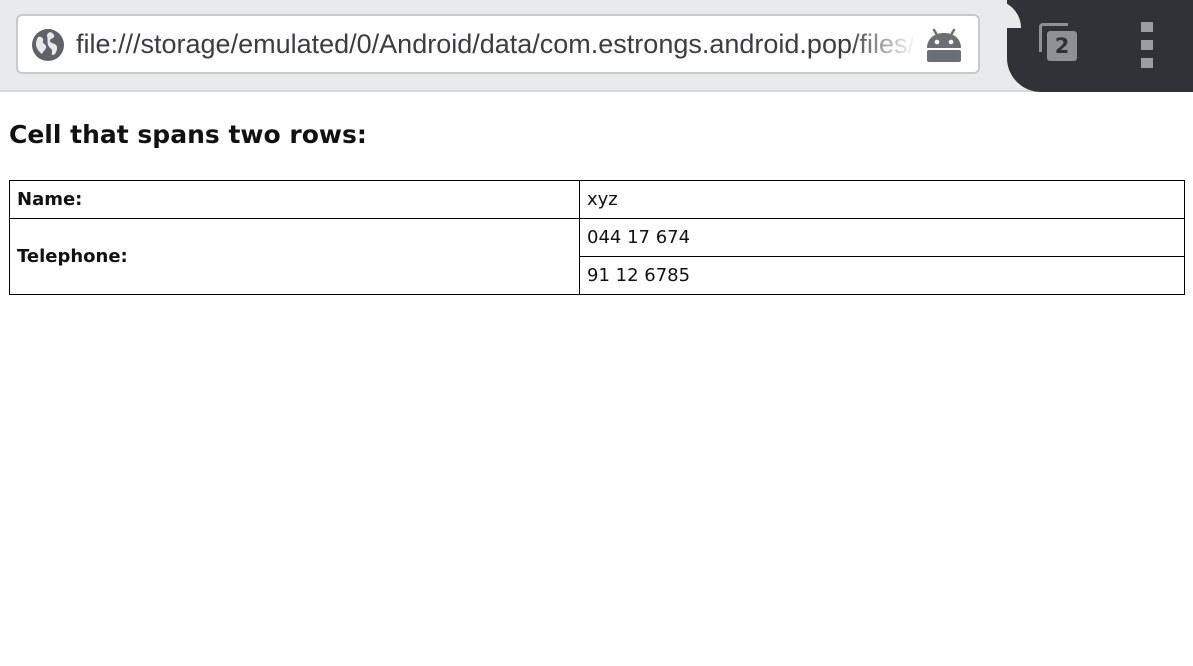  I want to click on globe-icon, so click(48, 45).